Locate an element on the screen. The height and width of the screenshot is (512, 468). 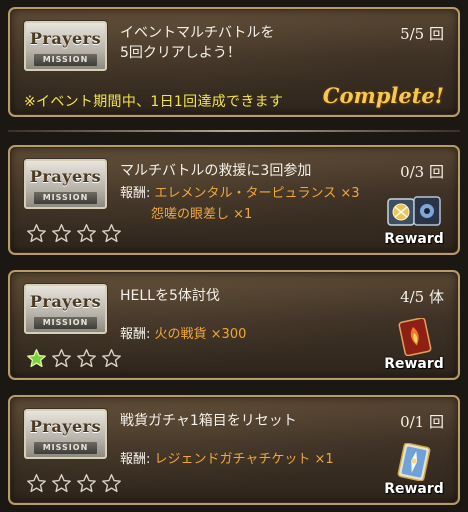
mission-title-line1: イベントマルチバトルを is located at coordinates (197, 33).